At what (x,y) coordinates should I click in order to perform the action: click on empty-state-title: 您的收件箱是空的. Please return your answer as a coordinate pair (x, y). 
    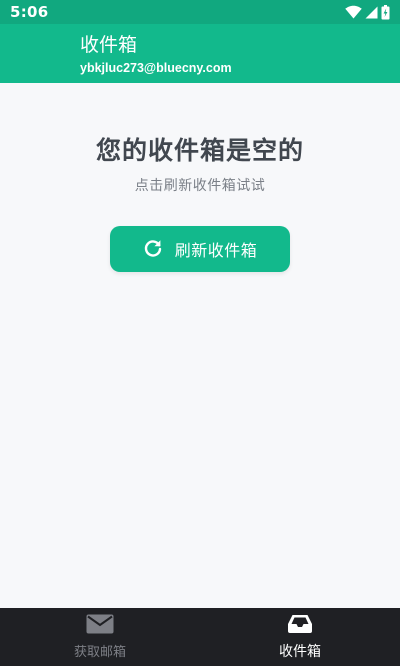
    Looking at the image, I should click on (199, 150).